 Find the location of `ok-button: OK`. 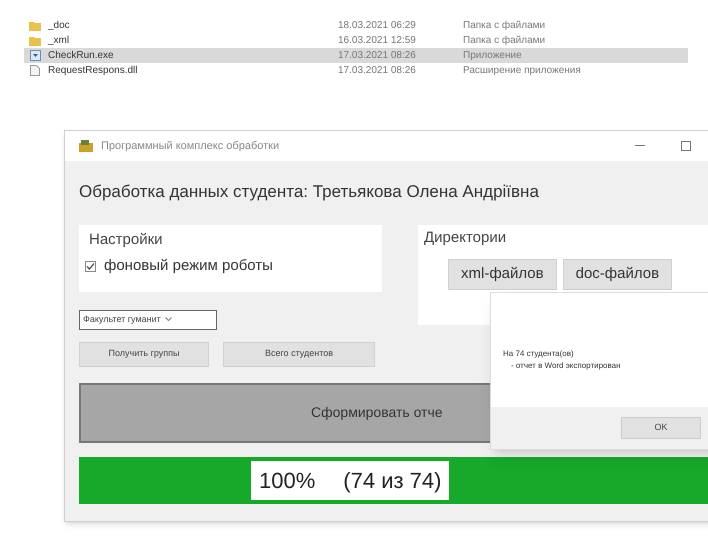

ok-button: OK is located at coordinates (661, 428).